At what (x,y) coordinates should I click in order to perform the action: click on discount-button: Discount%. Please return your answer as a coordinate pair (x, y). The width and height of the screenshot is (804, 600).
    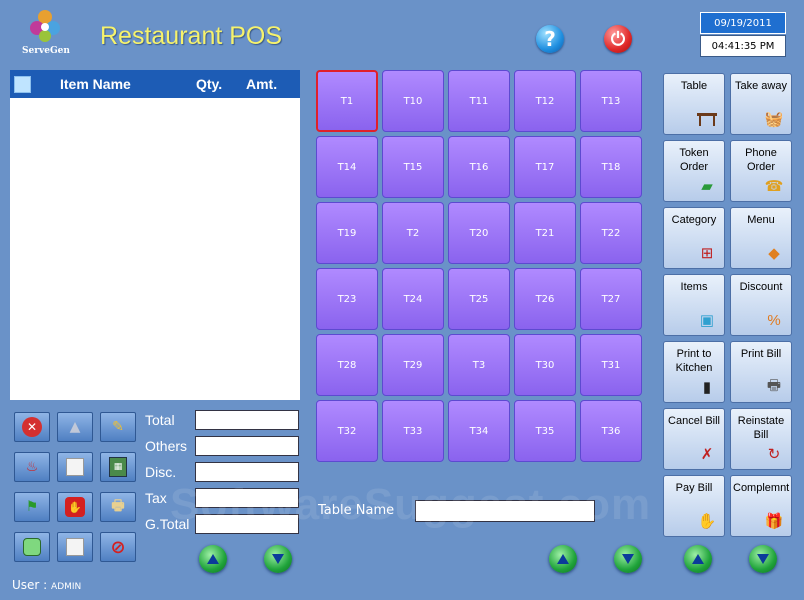
    Looking at the image, I should click on (761, 305).